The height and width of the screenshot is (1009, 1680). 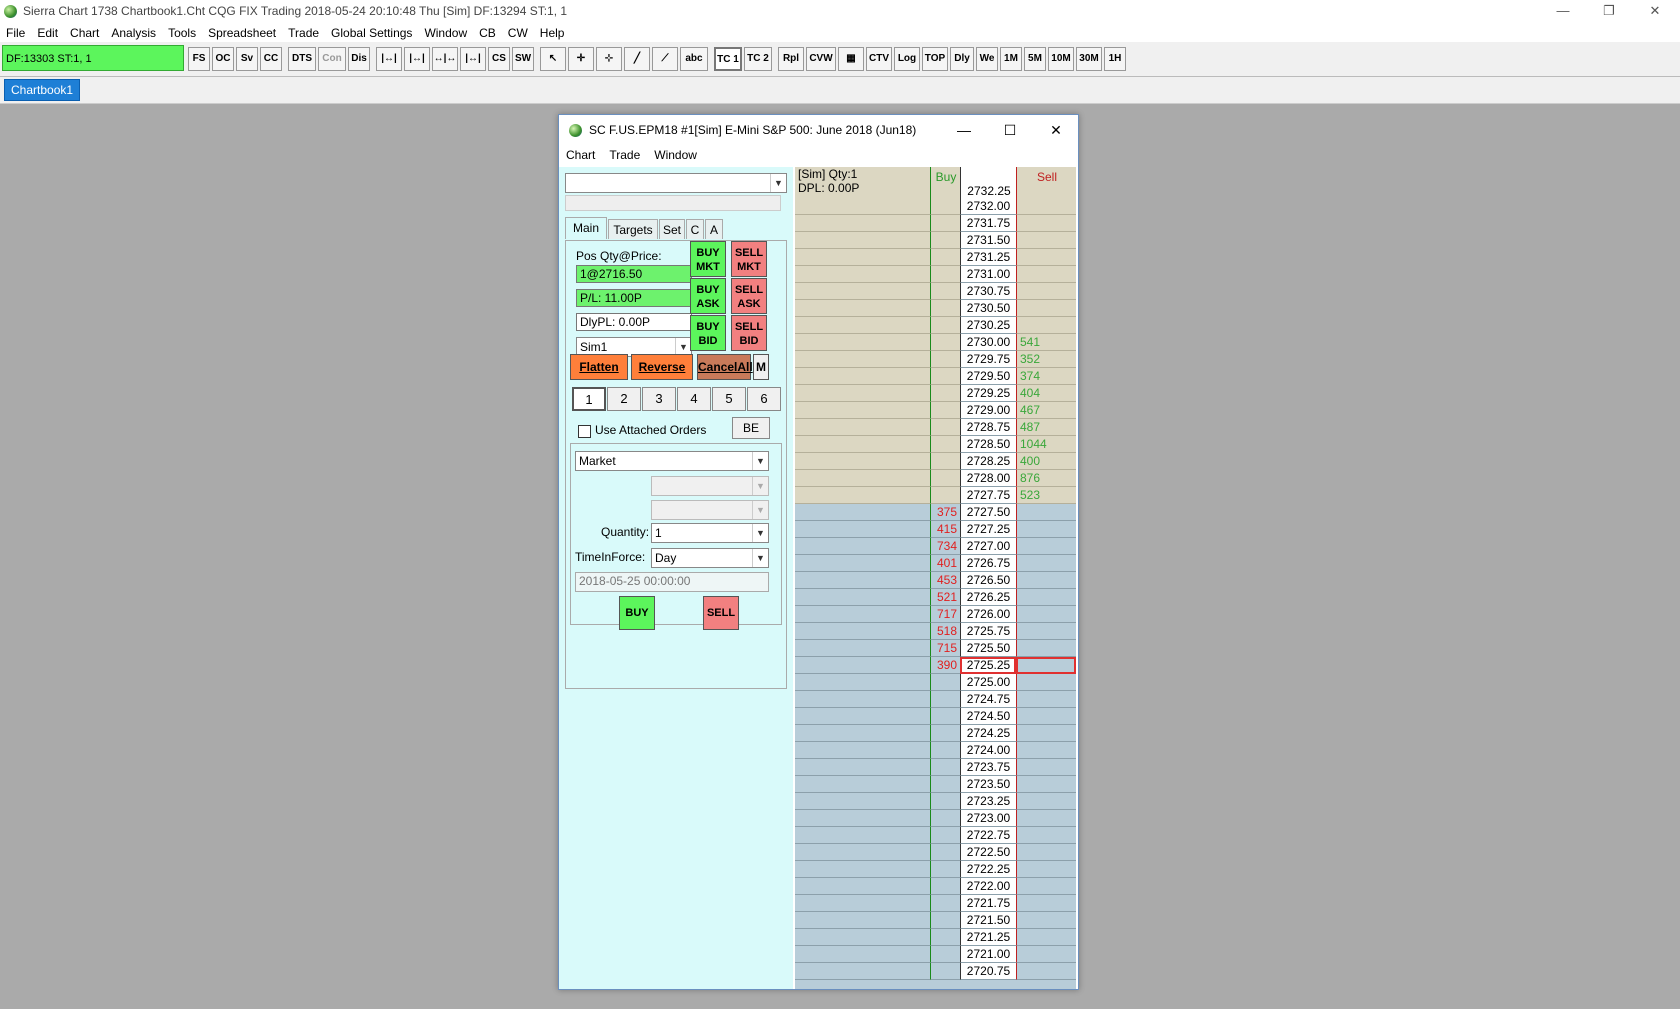 I want to click on ladder-price-cell: 2731.00, so click(x=988, y=274).